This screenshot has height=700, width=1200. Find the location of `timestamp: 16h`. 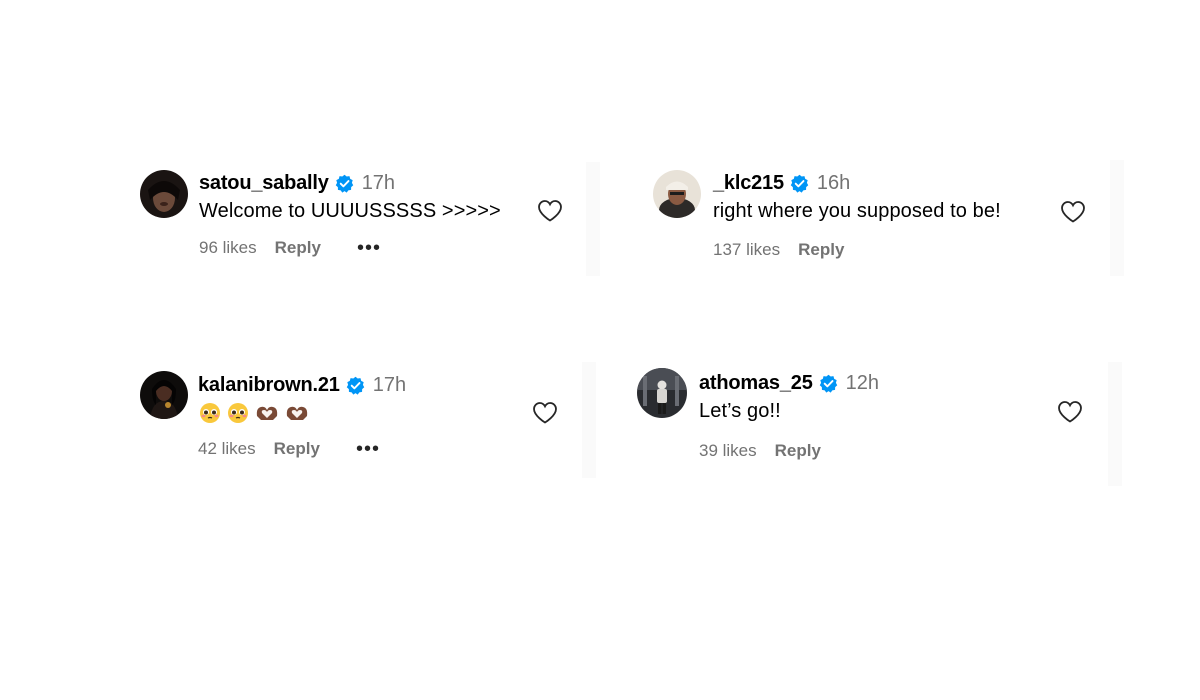

timestamp: 16h is located at coordinates (833, 183).